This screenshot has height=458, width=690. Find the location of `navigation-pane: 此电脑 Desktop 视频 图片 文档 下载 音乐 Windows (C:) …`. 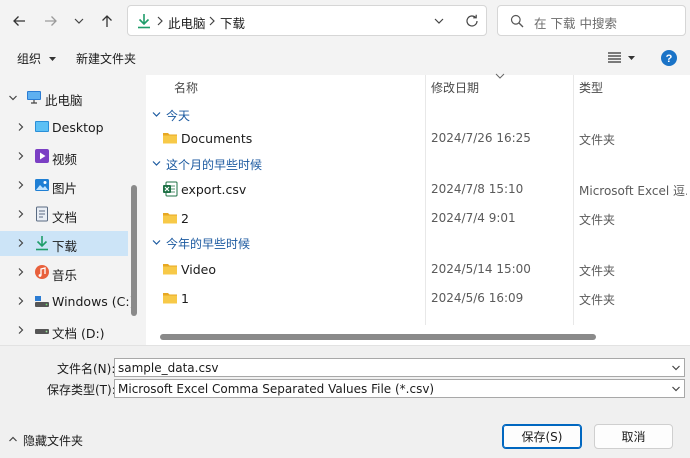

navigation-pane: 此电脑 Desktop 视频 图片 文档 下载 音乐 Windows (C:) … is located at coordinates (70, 210).